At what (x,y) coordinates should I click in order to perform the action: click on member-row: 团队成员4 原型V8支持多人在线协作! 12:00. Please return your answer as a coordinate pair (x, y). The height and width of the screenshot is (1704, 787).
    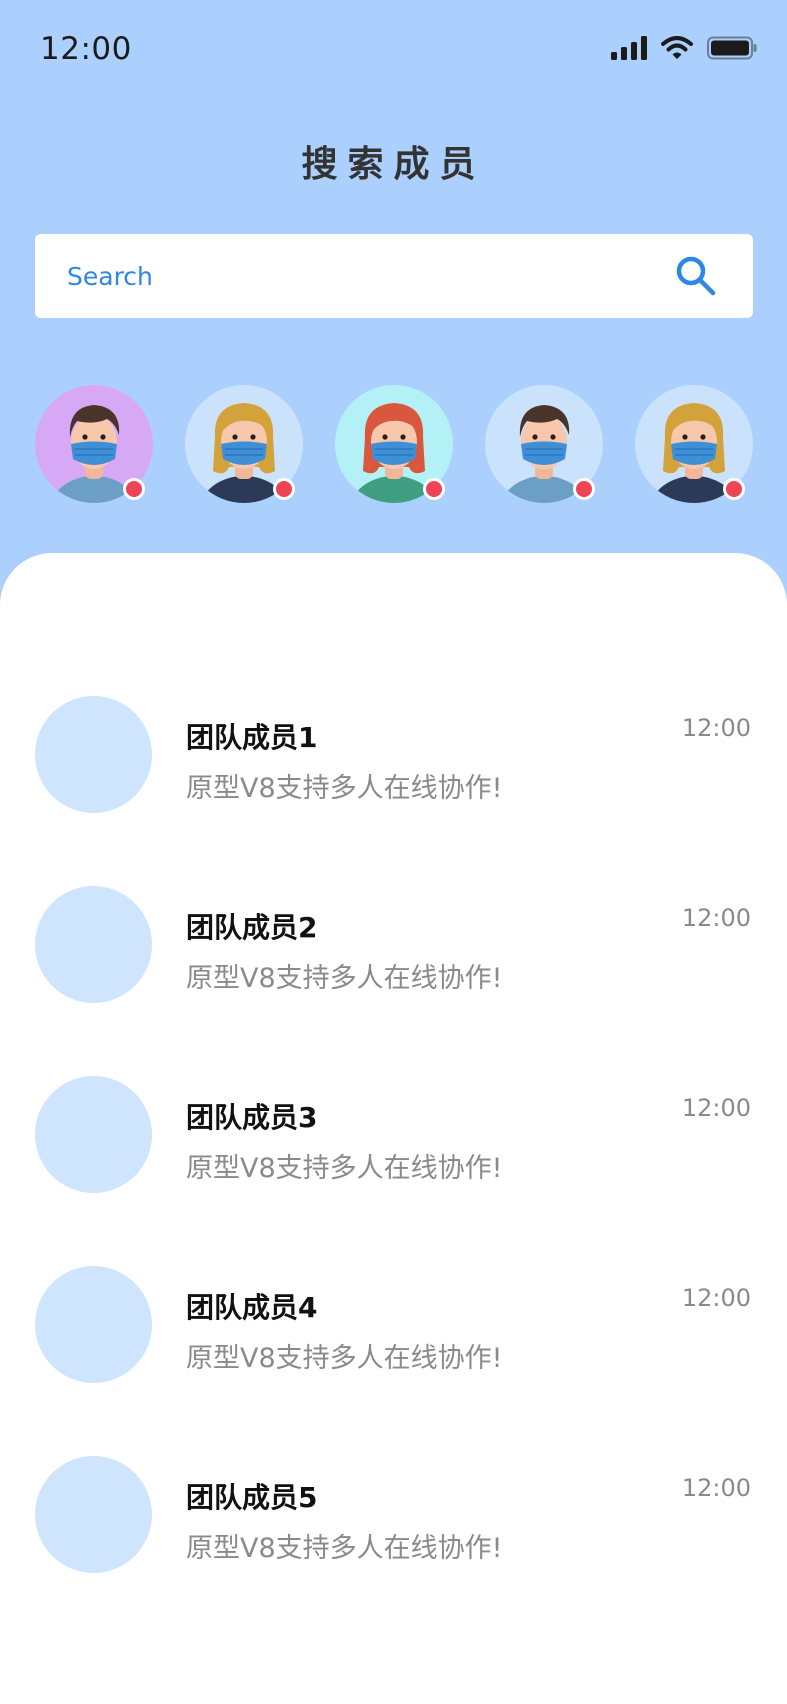
    Looking at the image, I should click on (393, 1326).